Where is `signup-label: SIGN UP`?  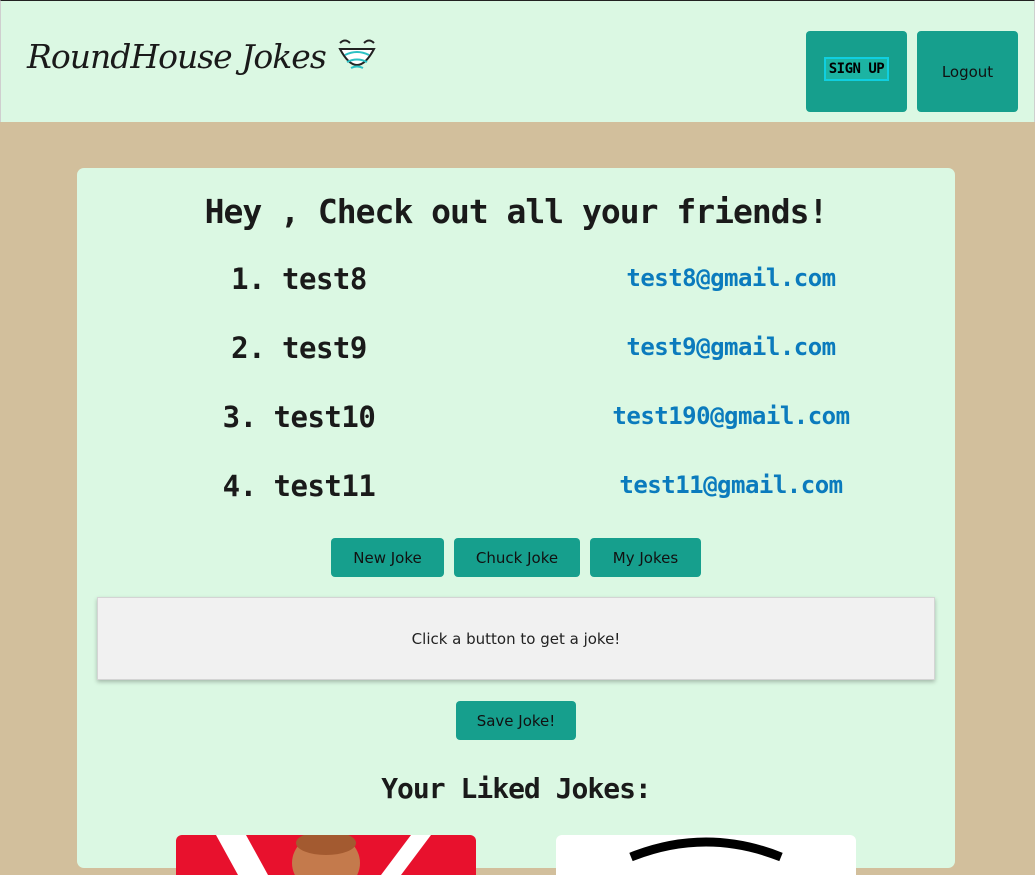
signup-label: SIGN UP is located at coordinates (856, 68).